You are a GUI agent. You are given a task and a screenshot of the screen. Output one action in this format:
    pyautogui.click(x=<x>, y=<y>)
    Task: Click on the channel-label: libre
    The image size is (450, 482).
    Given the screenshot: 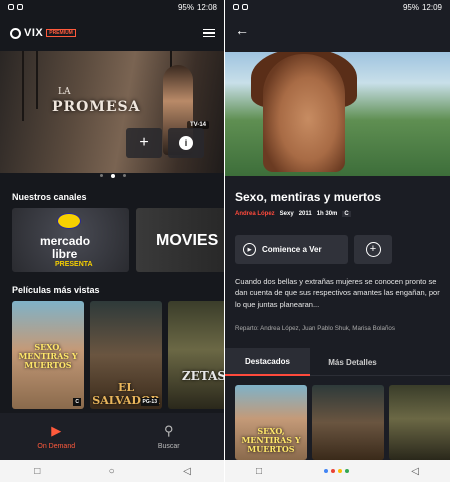 What is the action you would take?
    pyautogui.click(x=65, y=254)
    